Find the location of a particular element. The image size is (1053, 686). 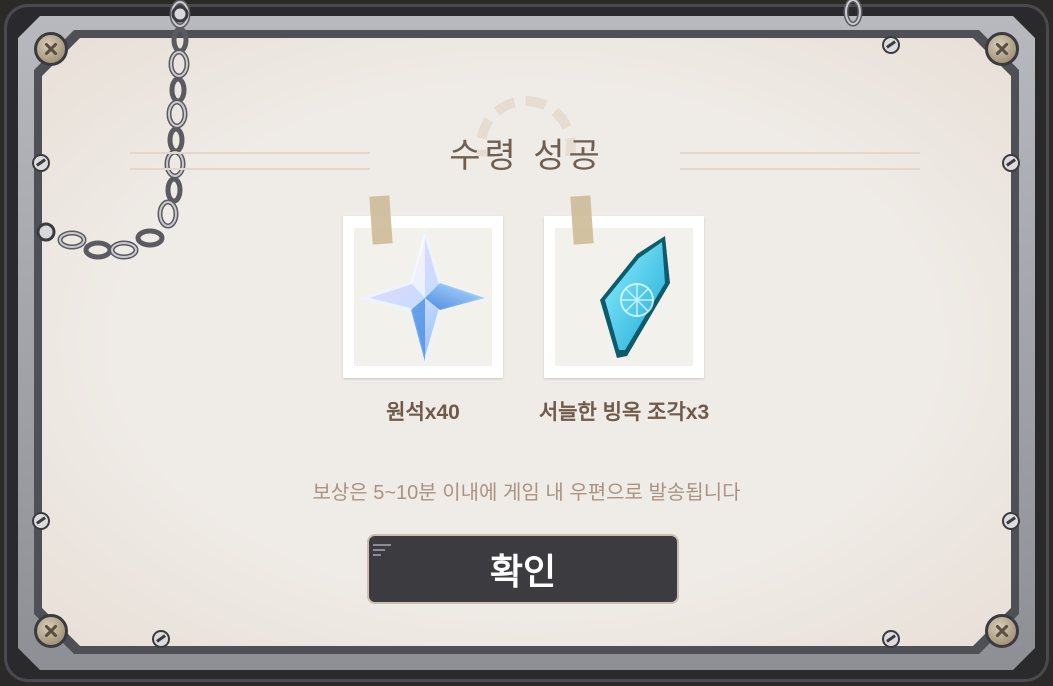

reward-label: 원석x40 is located at coordinates (423, 412).